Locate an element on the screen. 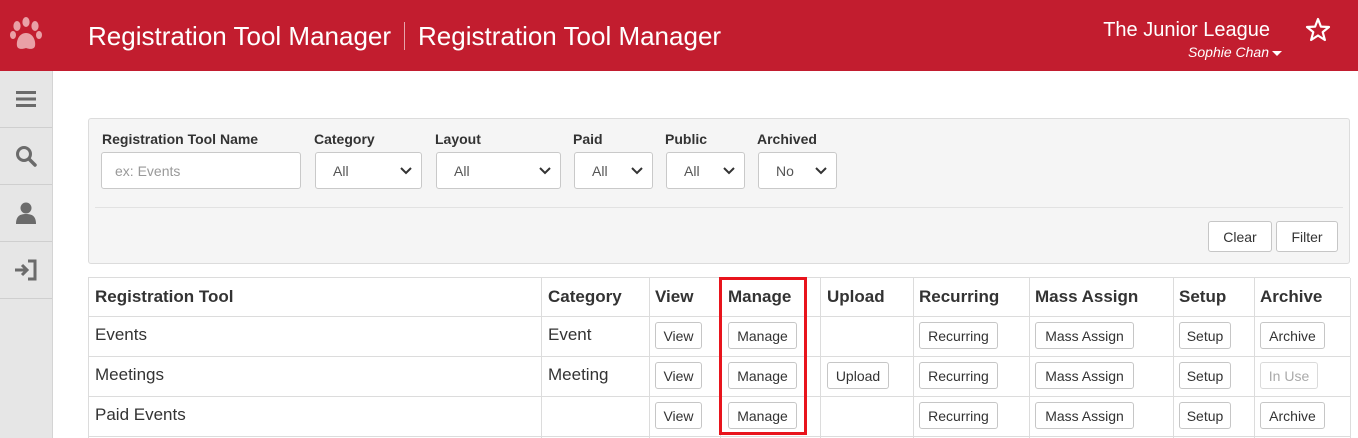 Image resolution: width=1358 pixels, height=438 pixels. row-name: Meetings is located at coordinates (129, 374).